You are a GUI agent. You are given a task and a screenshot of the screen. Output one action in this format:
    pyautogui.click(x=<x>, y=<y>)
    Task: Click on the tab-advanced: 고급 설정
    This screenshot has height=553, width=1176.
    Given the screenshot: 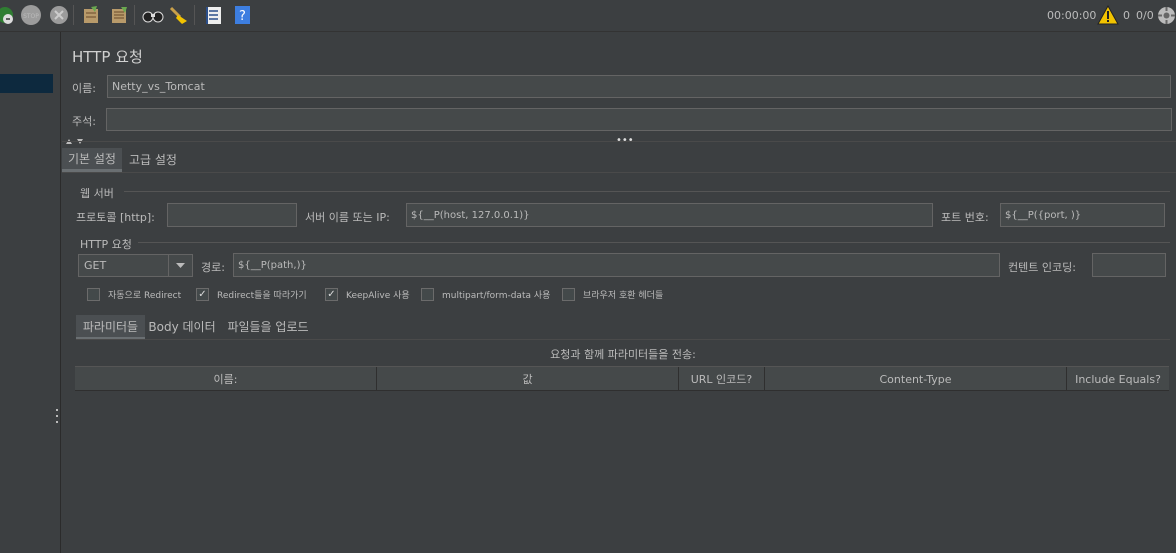 What is the action you would take?
    pyautogui.click(x=153, y=159)
    